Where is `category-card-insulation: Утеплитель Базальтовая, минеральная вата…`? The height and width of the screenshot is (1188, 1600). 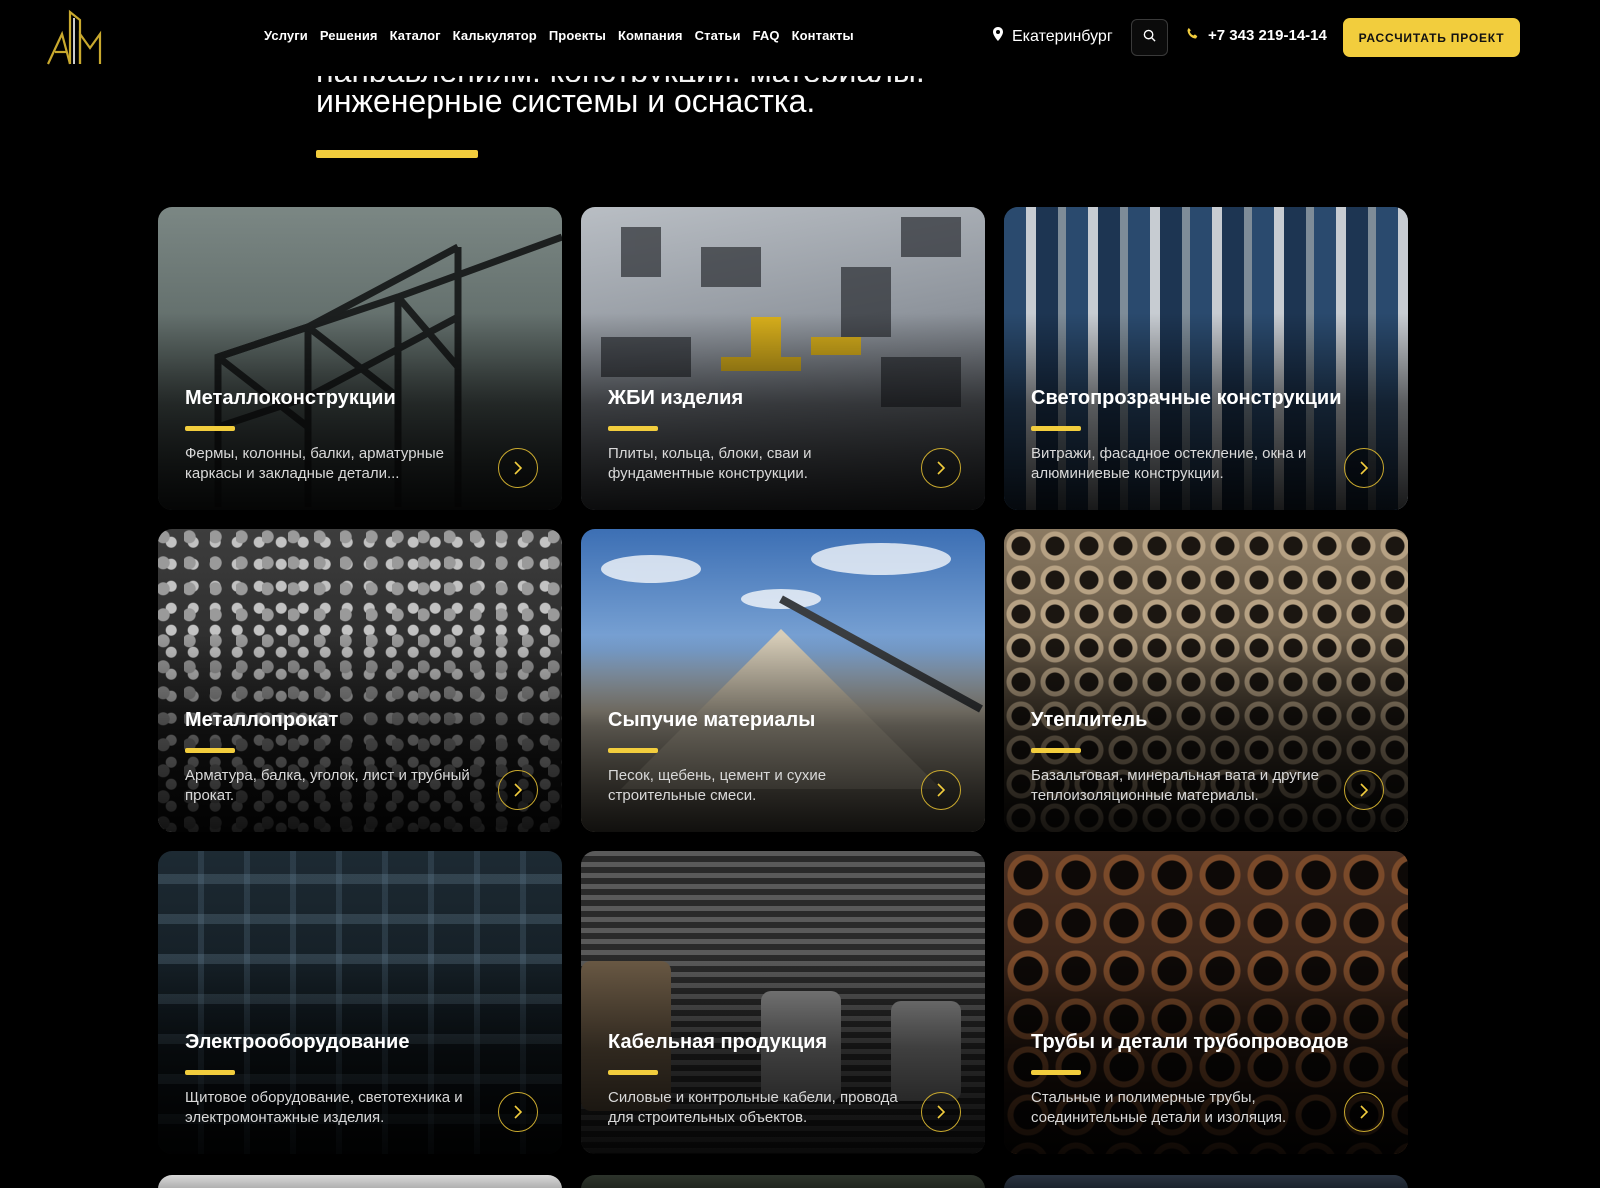 category-card-insulation: Утеплитель Базальтовая, минеральная вата… is located at coordinates (1206, 680).